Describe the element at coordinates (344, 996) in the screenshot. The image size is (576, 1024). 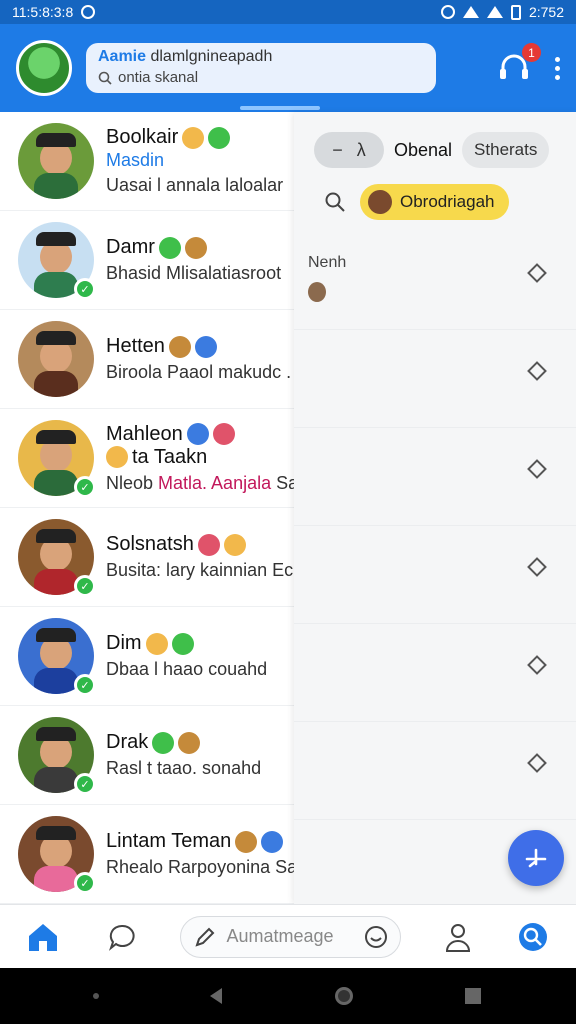
I see `home-nav-icon` at that location.